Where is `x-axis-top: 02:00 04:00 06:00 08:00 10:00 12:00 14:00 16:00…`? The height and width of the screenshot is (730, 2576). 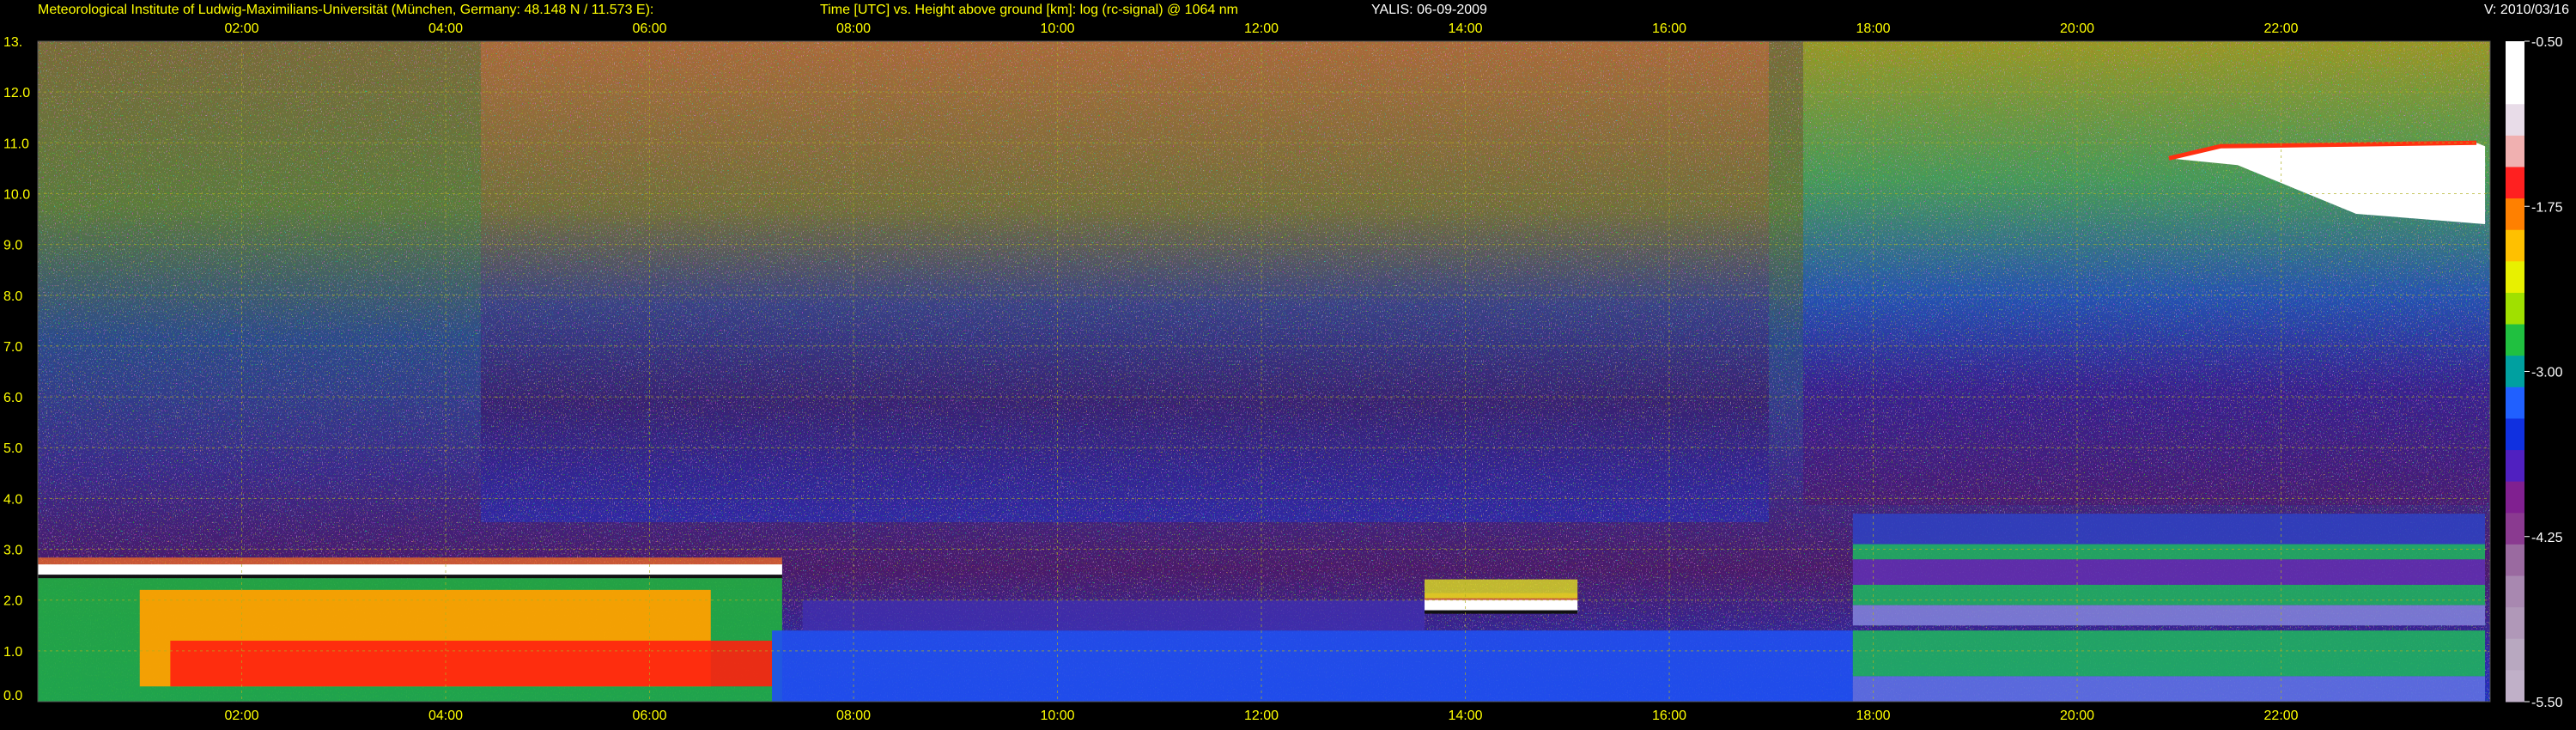 x-axis-top: 02:00 04:00 06:00 08:00 10:00 12:00 14:00 16:00… is located at coordinates (1261, 28).